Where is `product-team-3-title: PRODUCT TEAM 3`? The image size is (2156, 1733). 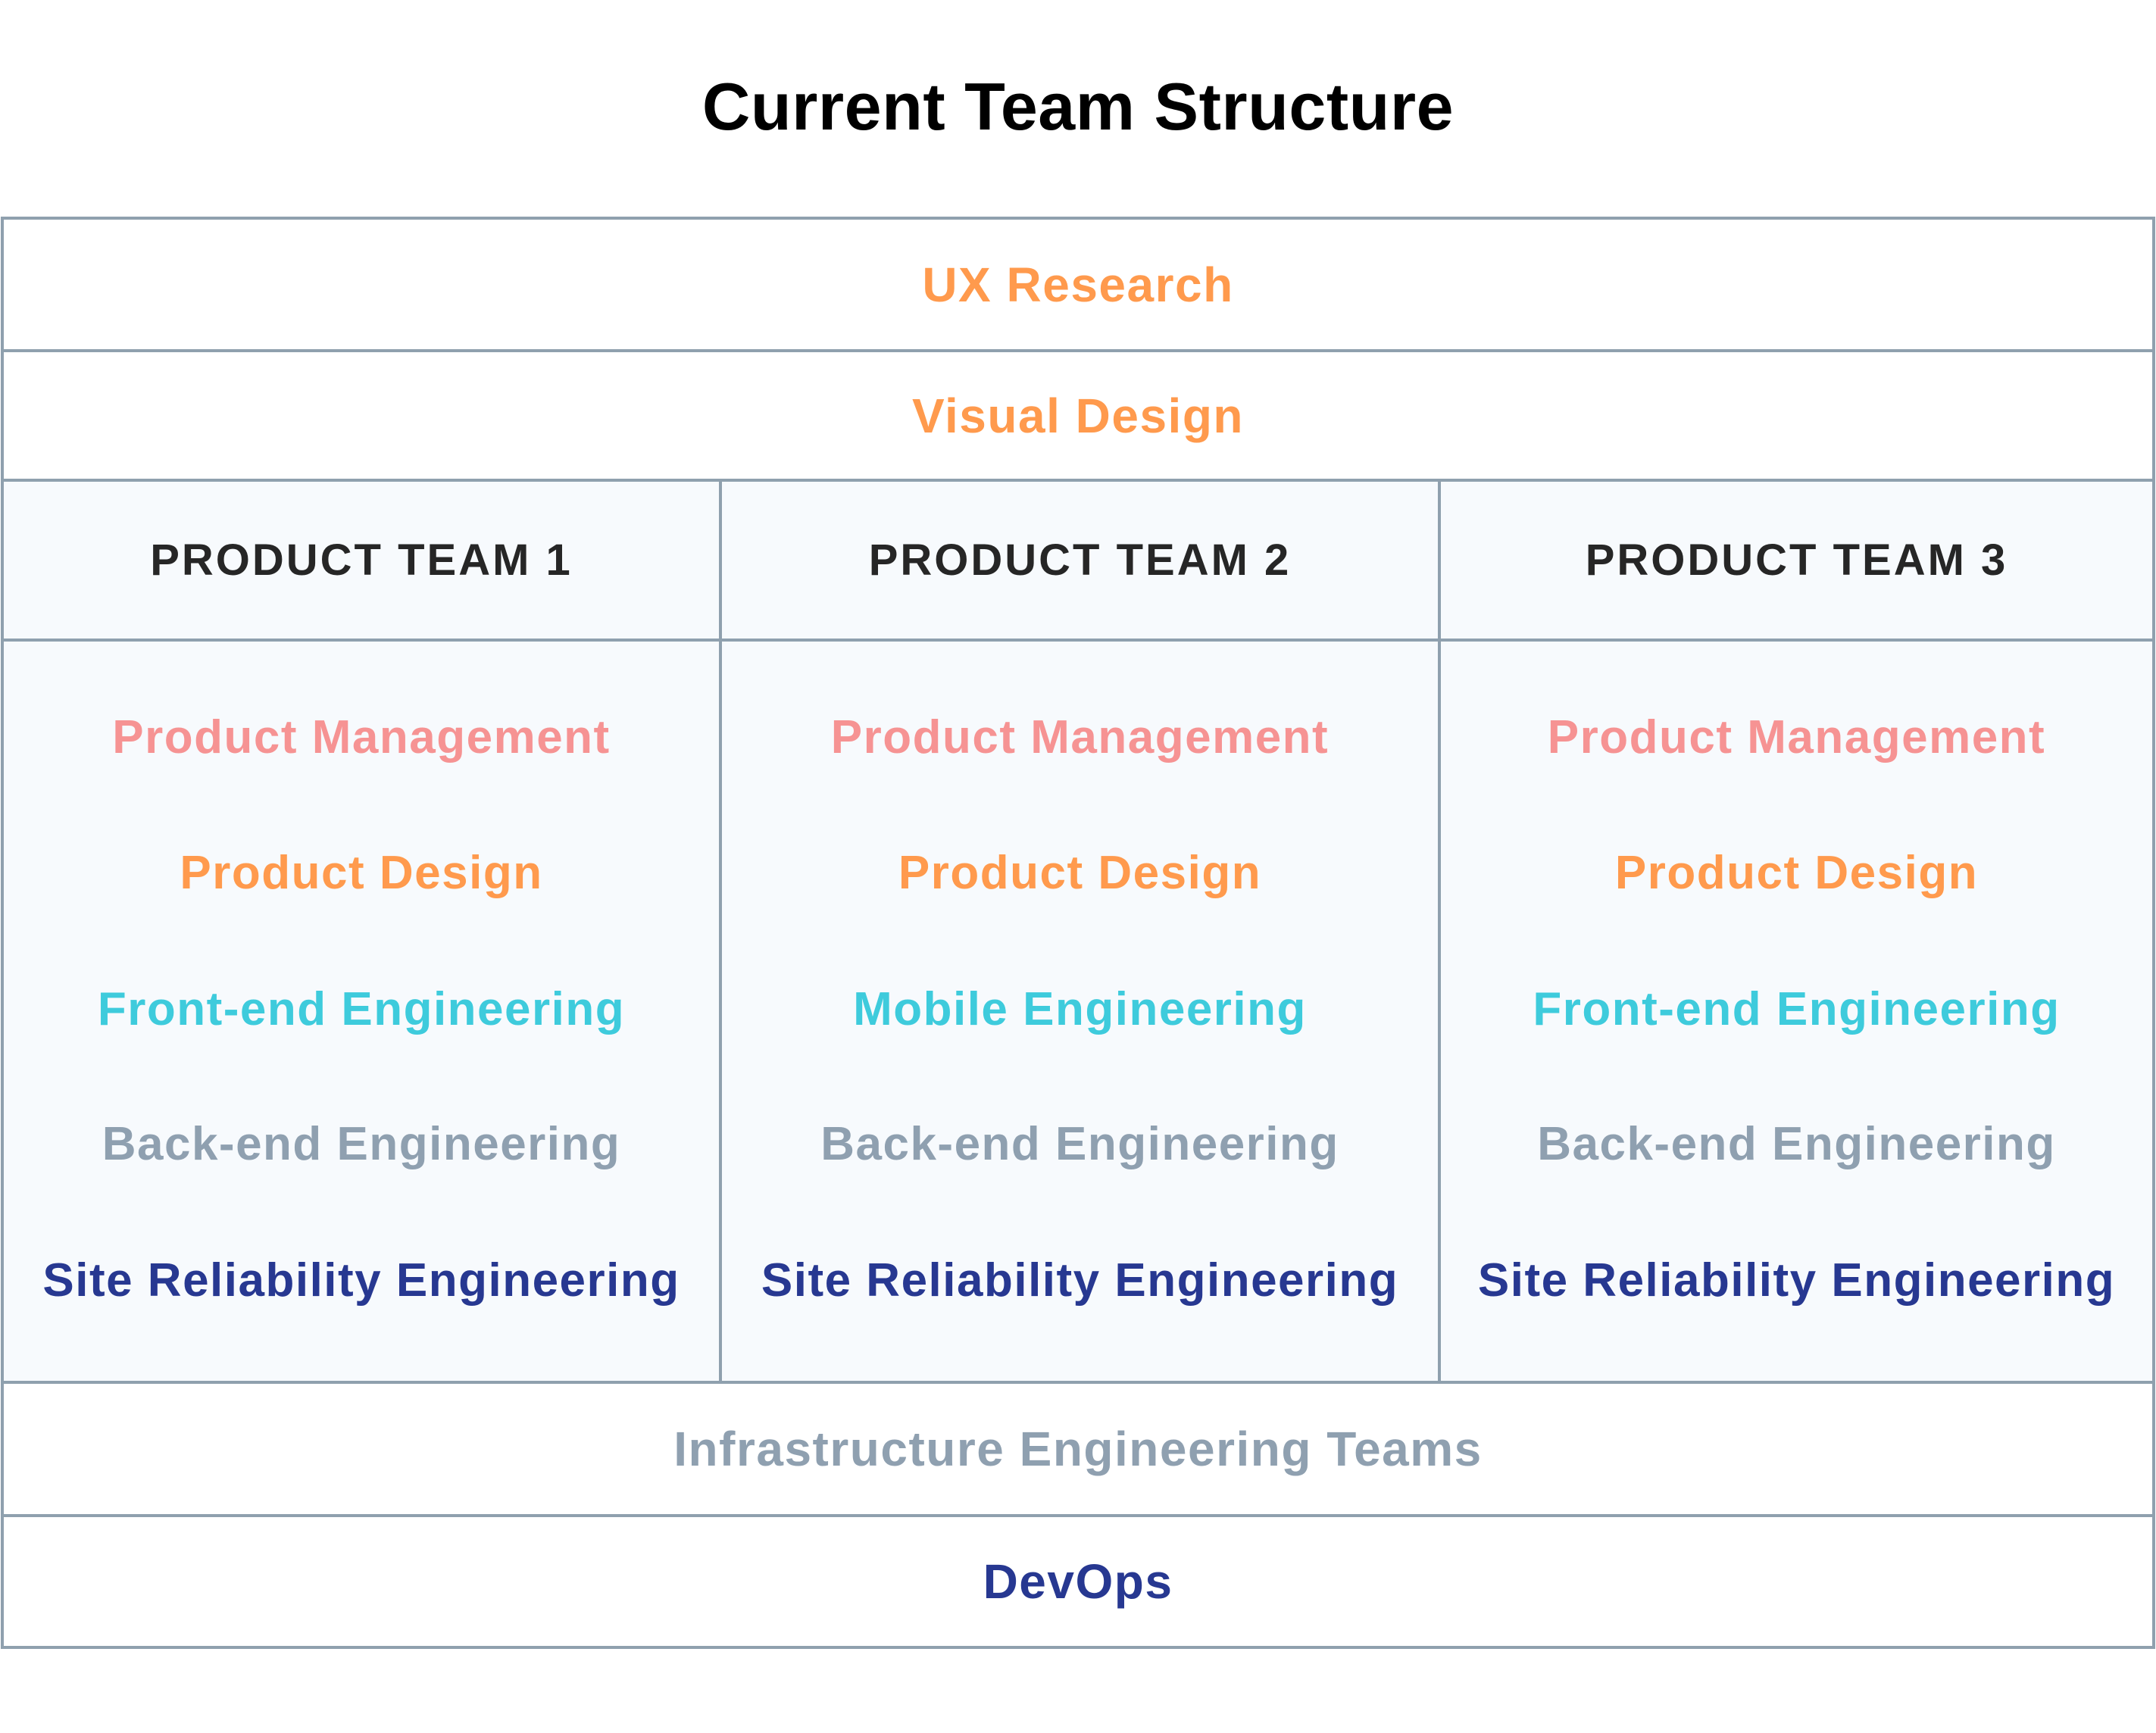
product-team-3-title: PRODUCT TEAM 3 is located at coordinates (1797, 560).